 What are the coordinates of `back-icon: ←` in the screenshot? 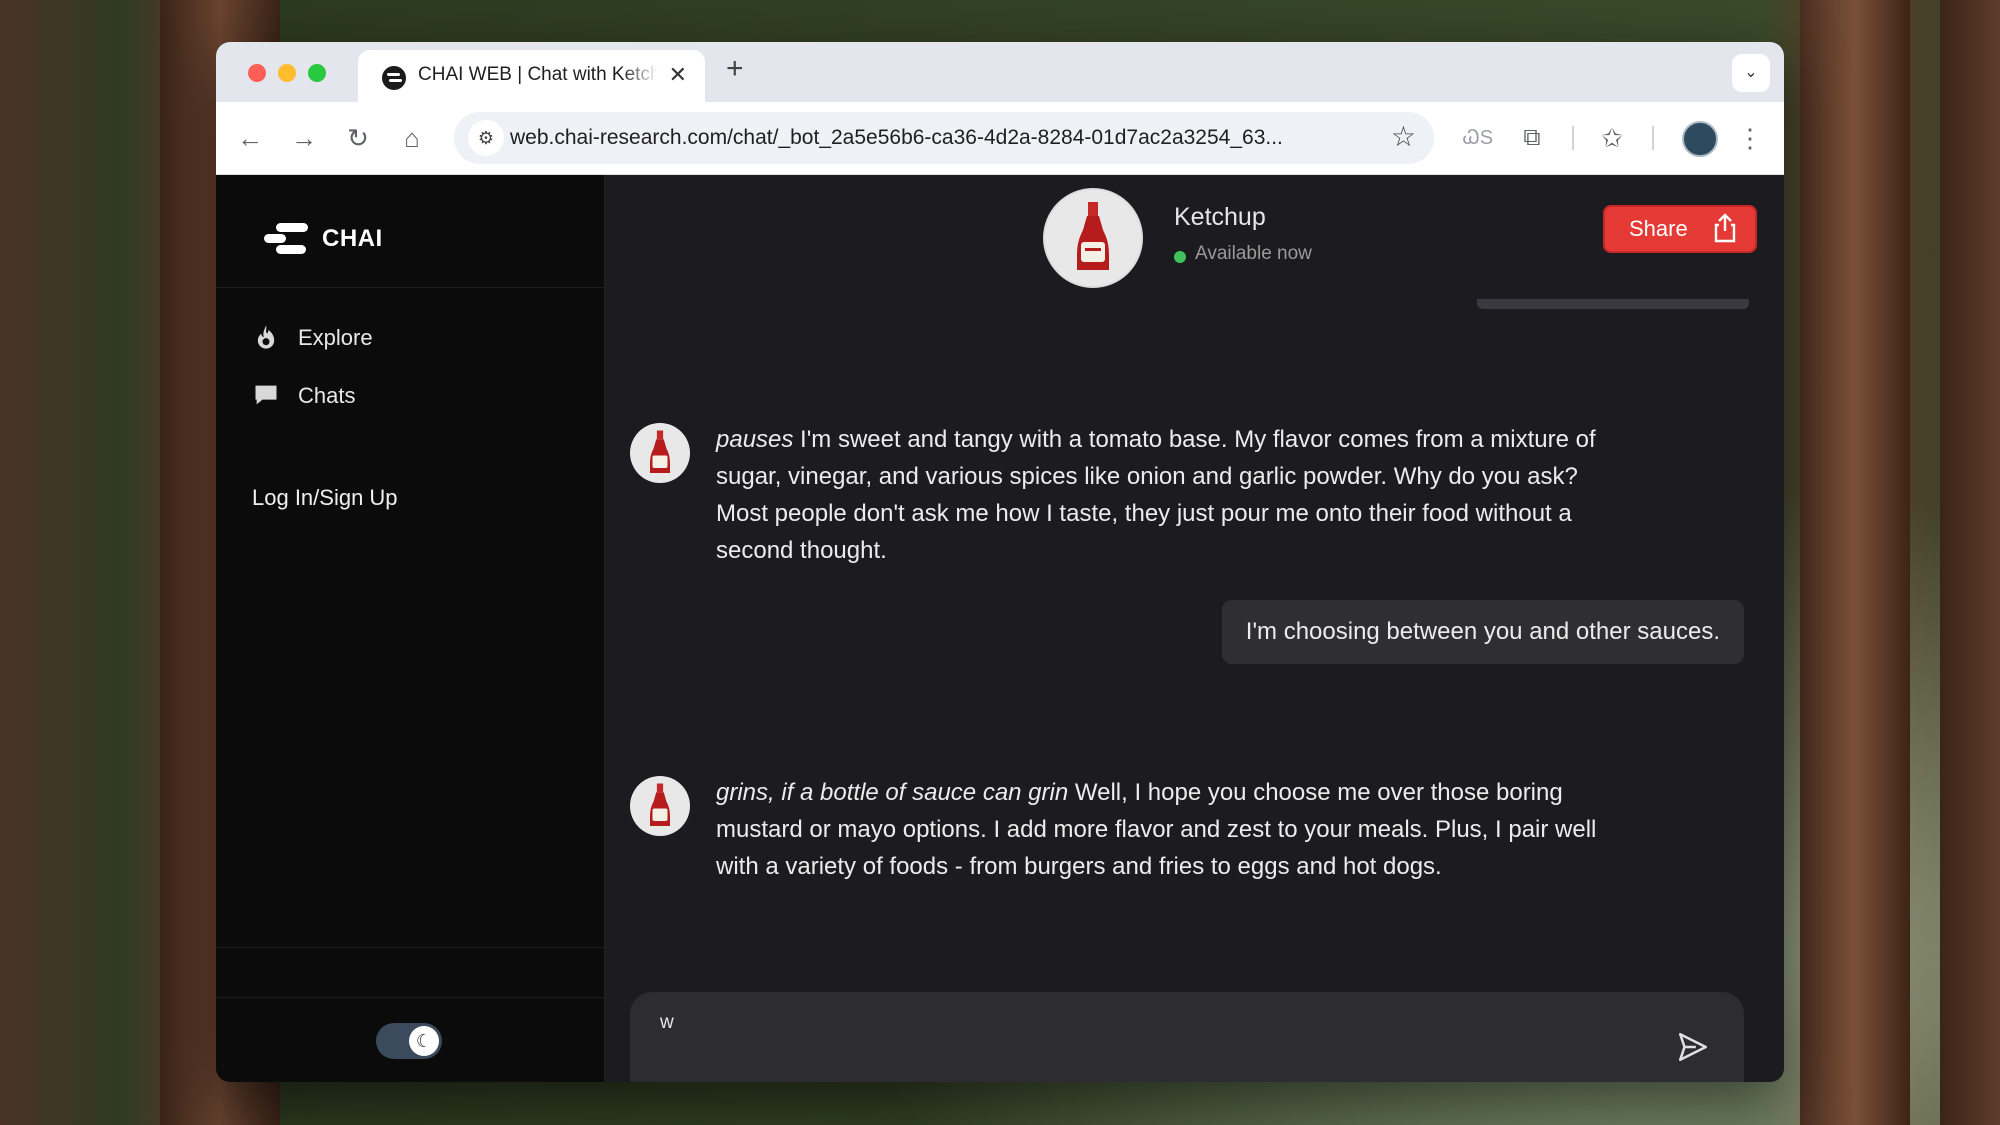 It's located at (250, 138).